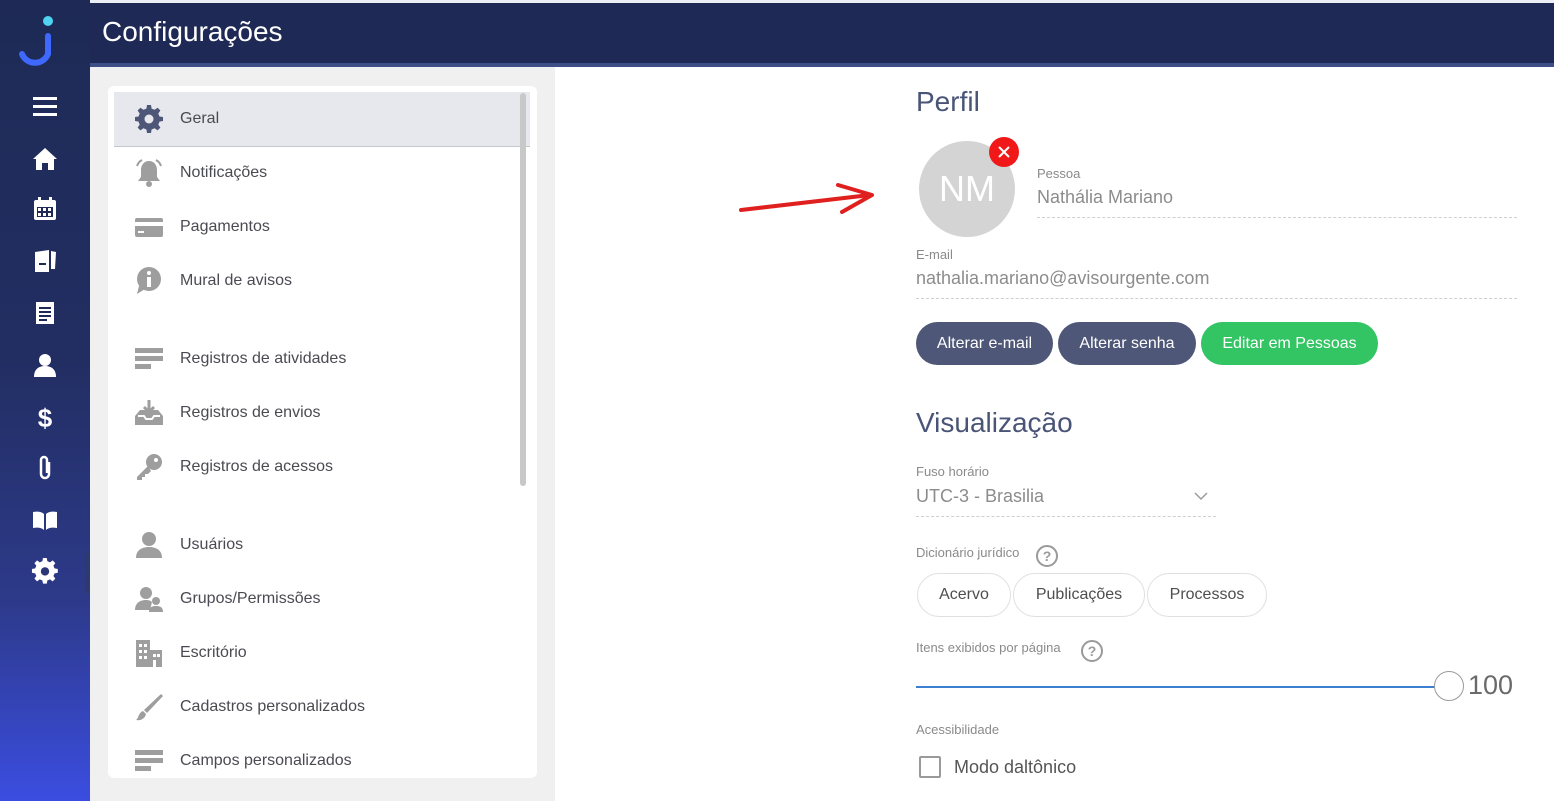 The height and width of the screenshot is (801, 1554). Describe the element at coordinates (45, 209) in the screenshot. I see `calendar-icon` at that location.